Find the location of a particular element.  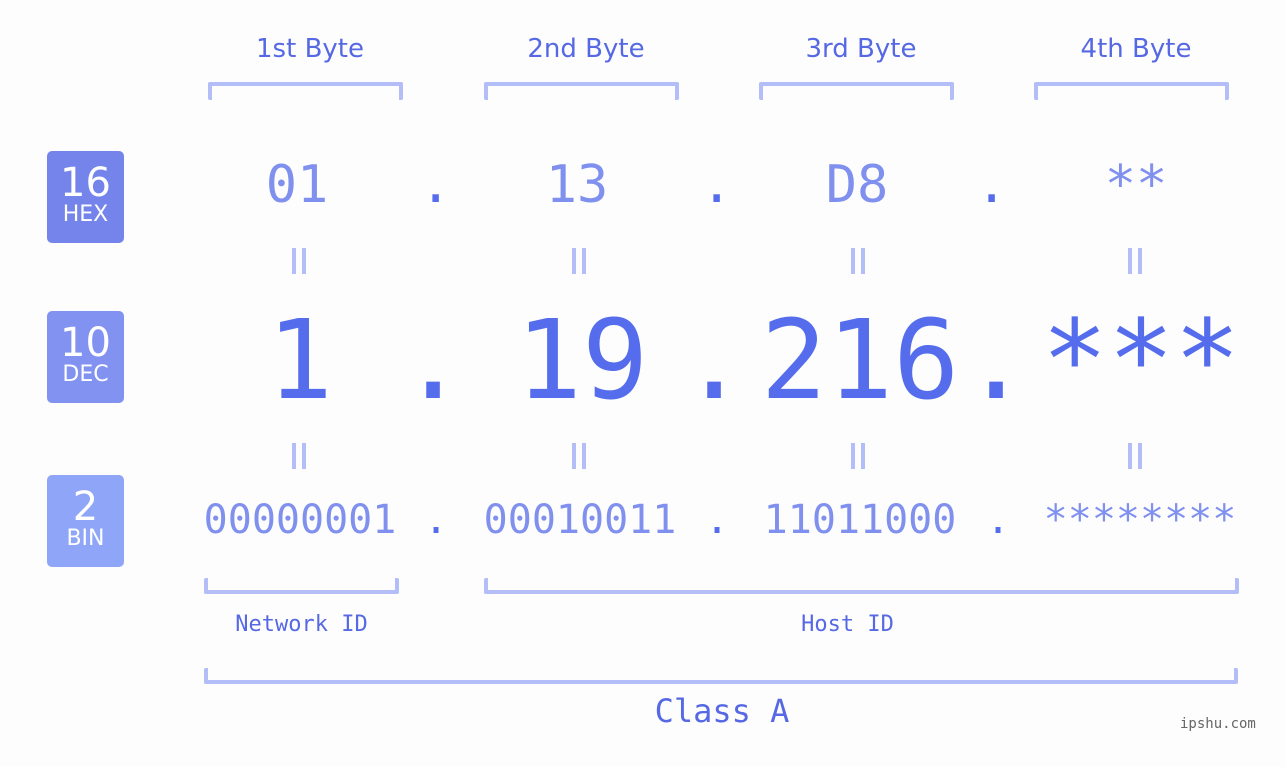

byte-header-1: 1st Byte is located at coordinates (310, 49).